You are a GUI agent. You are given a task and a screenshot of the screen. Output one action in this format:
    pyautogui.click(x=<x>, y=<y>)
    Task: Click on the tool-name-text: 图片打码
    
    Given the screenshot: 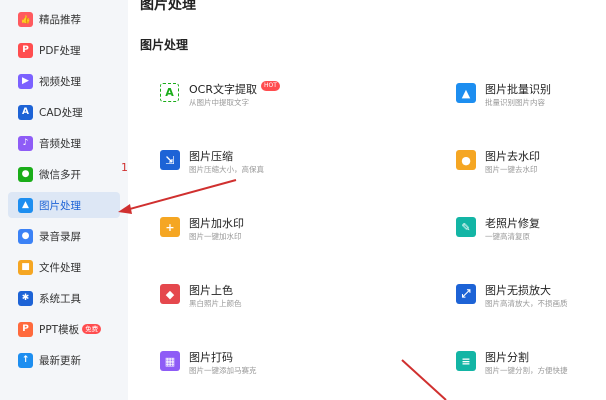 What is the action you would take?
    pyautogui.click(x=211, y=357)
    